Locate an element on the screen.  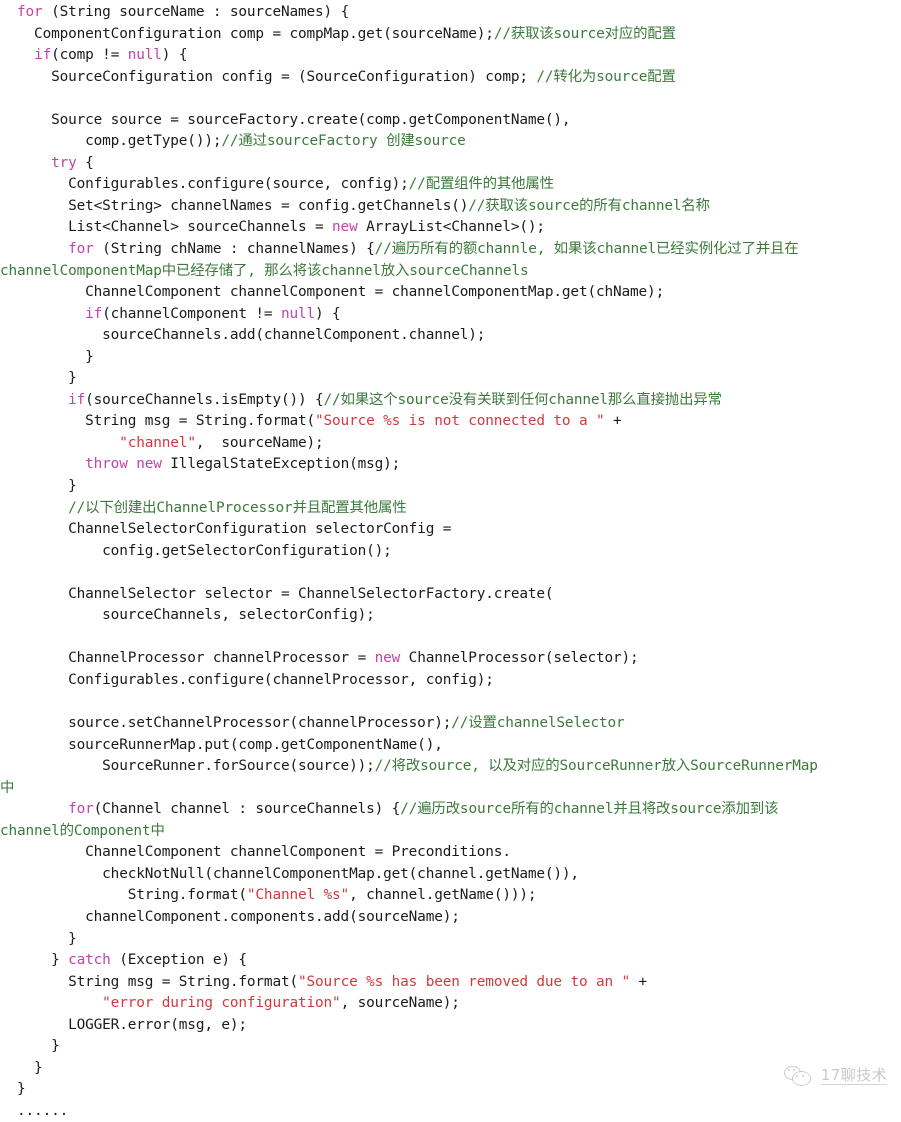
code-token-cm: //设置channelSelector is located at coordinates (538, 723).